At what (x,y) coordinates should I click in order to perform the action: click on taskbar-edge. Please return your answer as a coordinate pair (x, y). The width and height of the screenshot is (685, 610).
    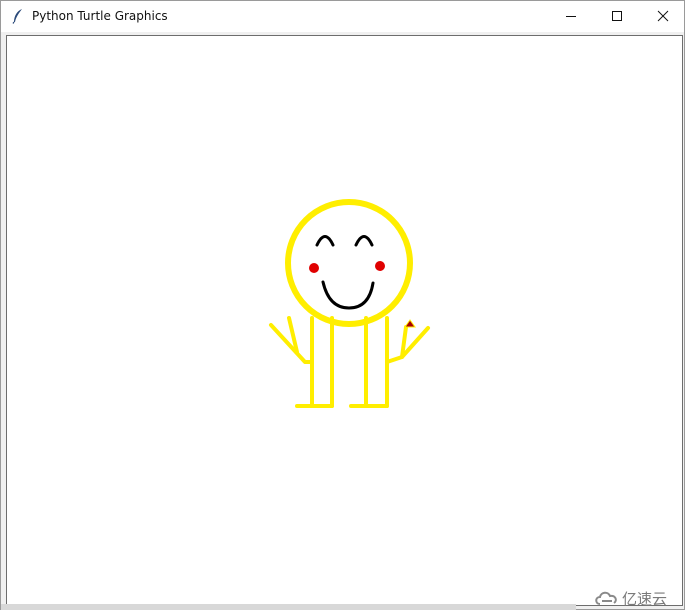
    Looking at the image, I should click on (288, 607).